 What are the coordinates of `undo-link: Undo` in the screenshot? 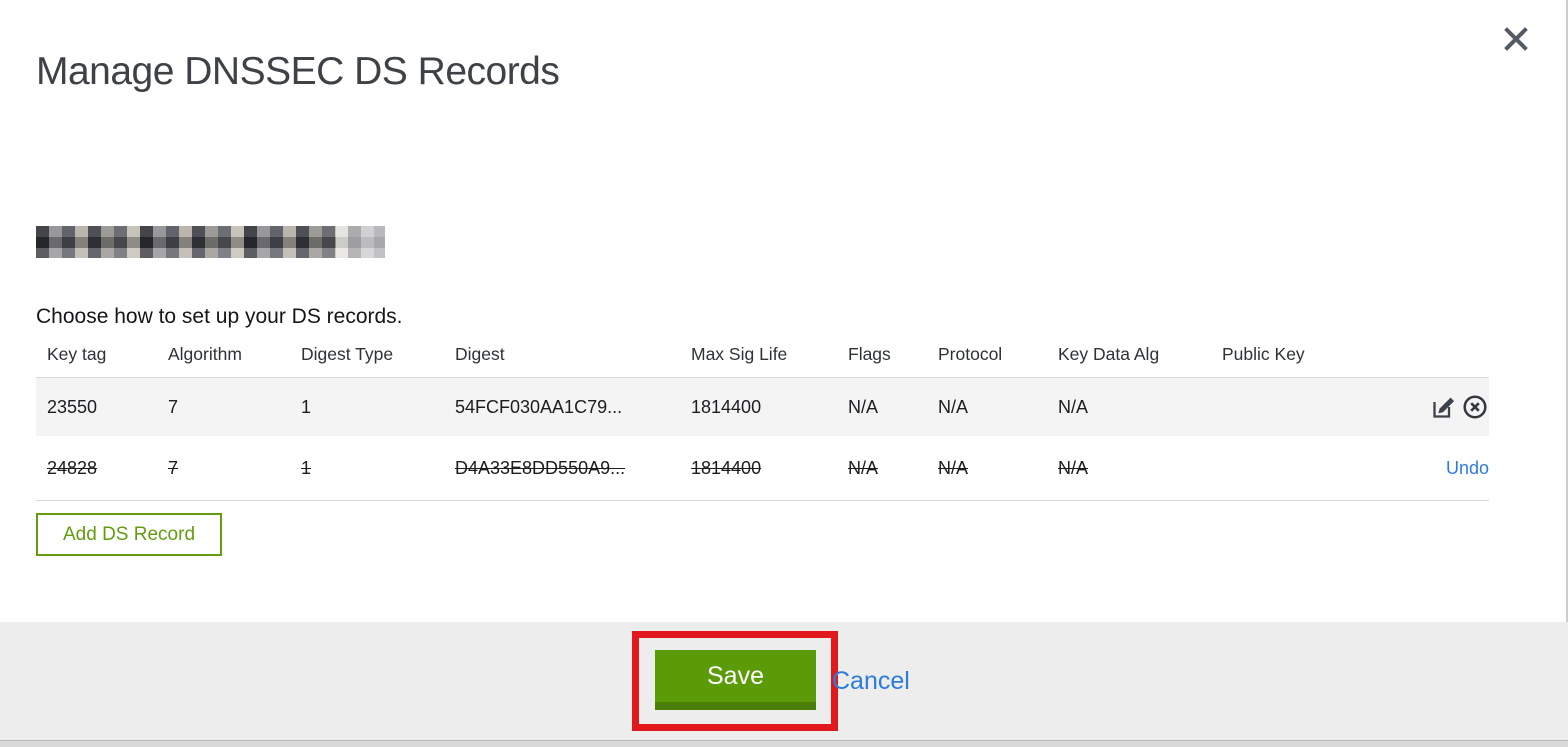 It's located at (1467, 468).